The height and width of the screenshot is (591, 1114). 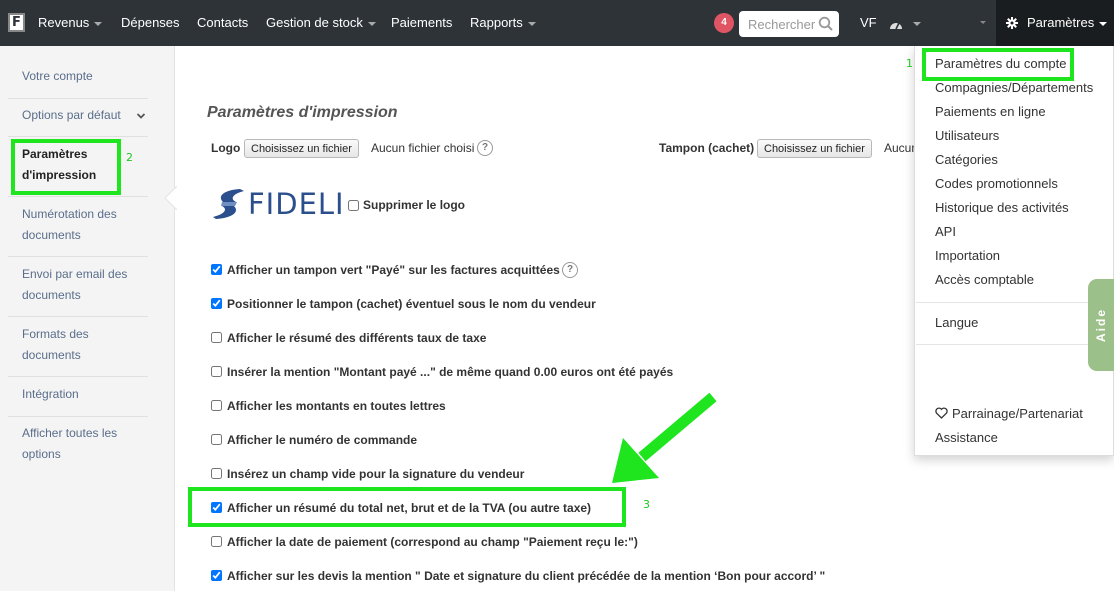 What do you see at coordinates (966, 160) in the screenshot?
I see `dropdown-item-categories: Catégories` at bounding box center [966, 160].